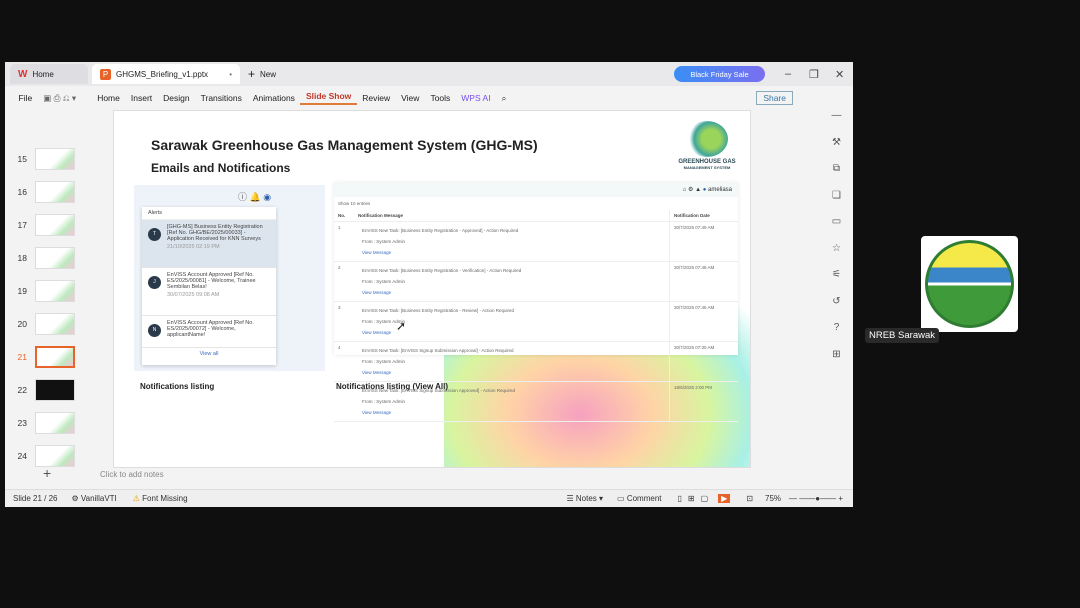 Image resolution: width=1080 pixels, height=608 pixels. Describe the element at coordinates (273, 98) in the screenshot. I see `menu-animations: Animations` at that location.